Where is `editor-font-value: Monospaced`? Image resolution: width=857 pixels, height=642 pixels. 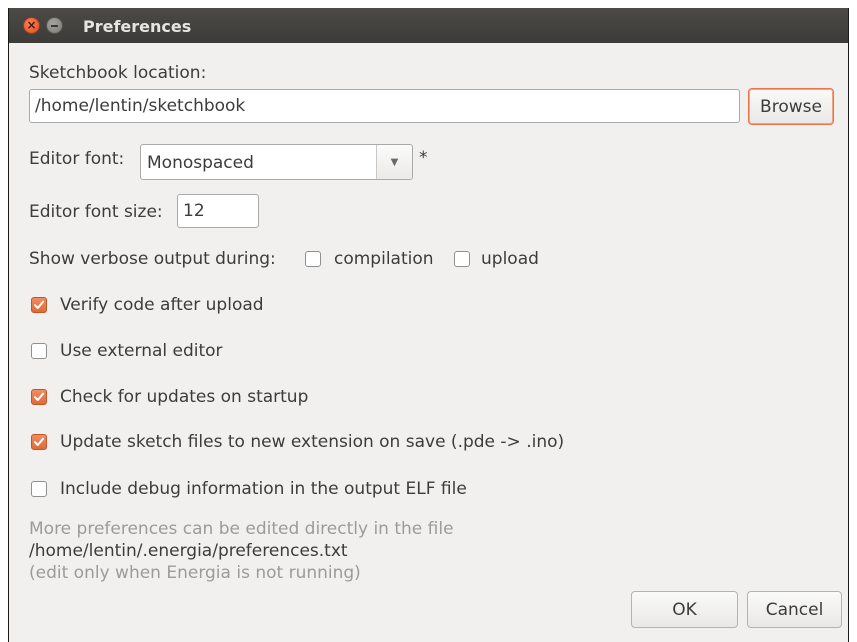 editor-font-value: Monospaced is located at coordinates (200, 163).